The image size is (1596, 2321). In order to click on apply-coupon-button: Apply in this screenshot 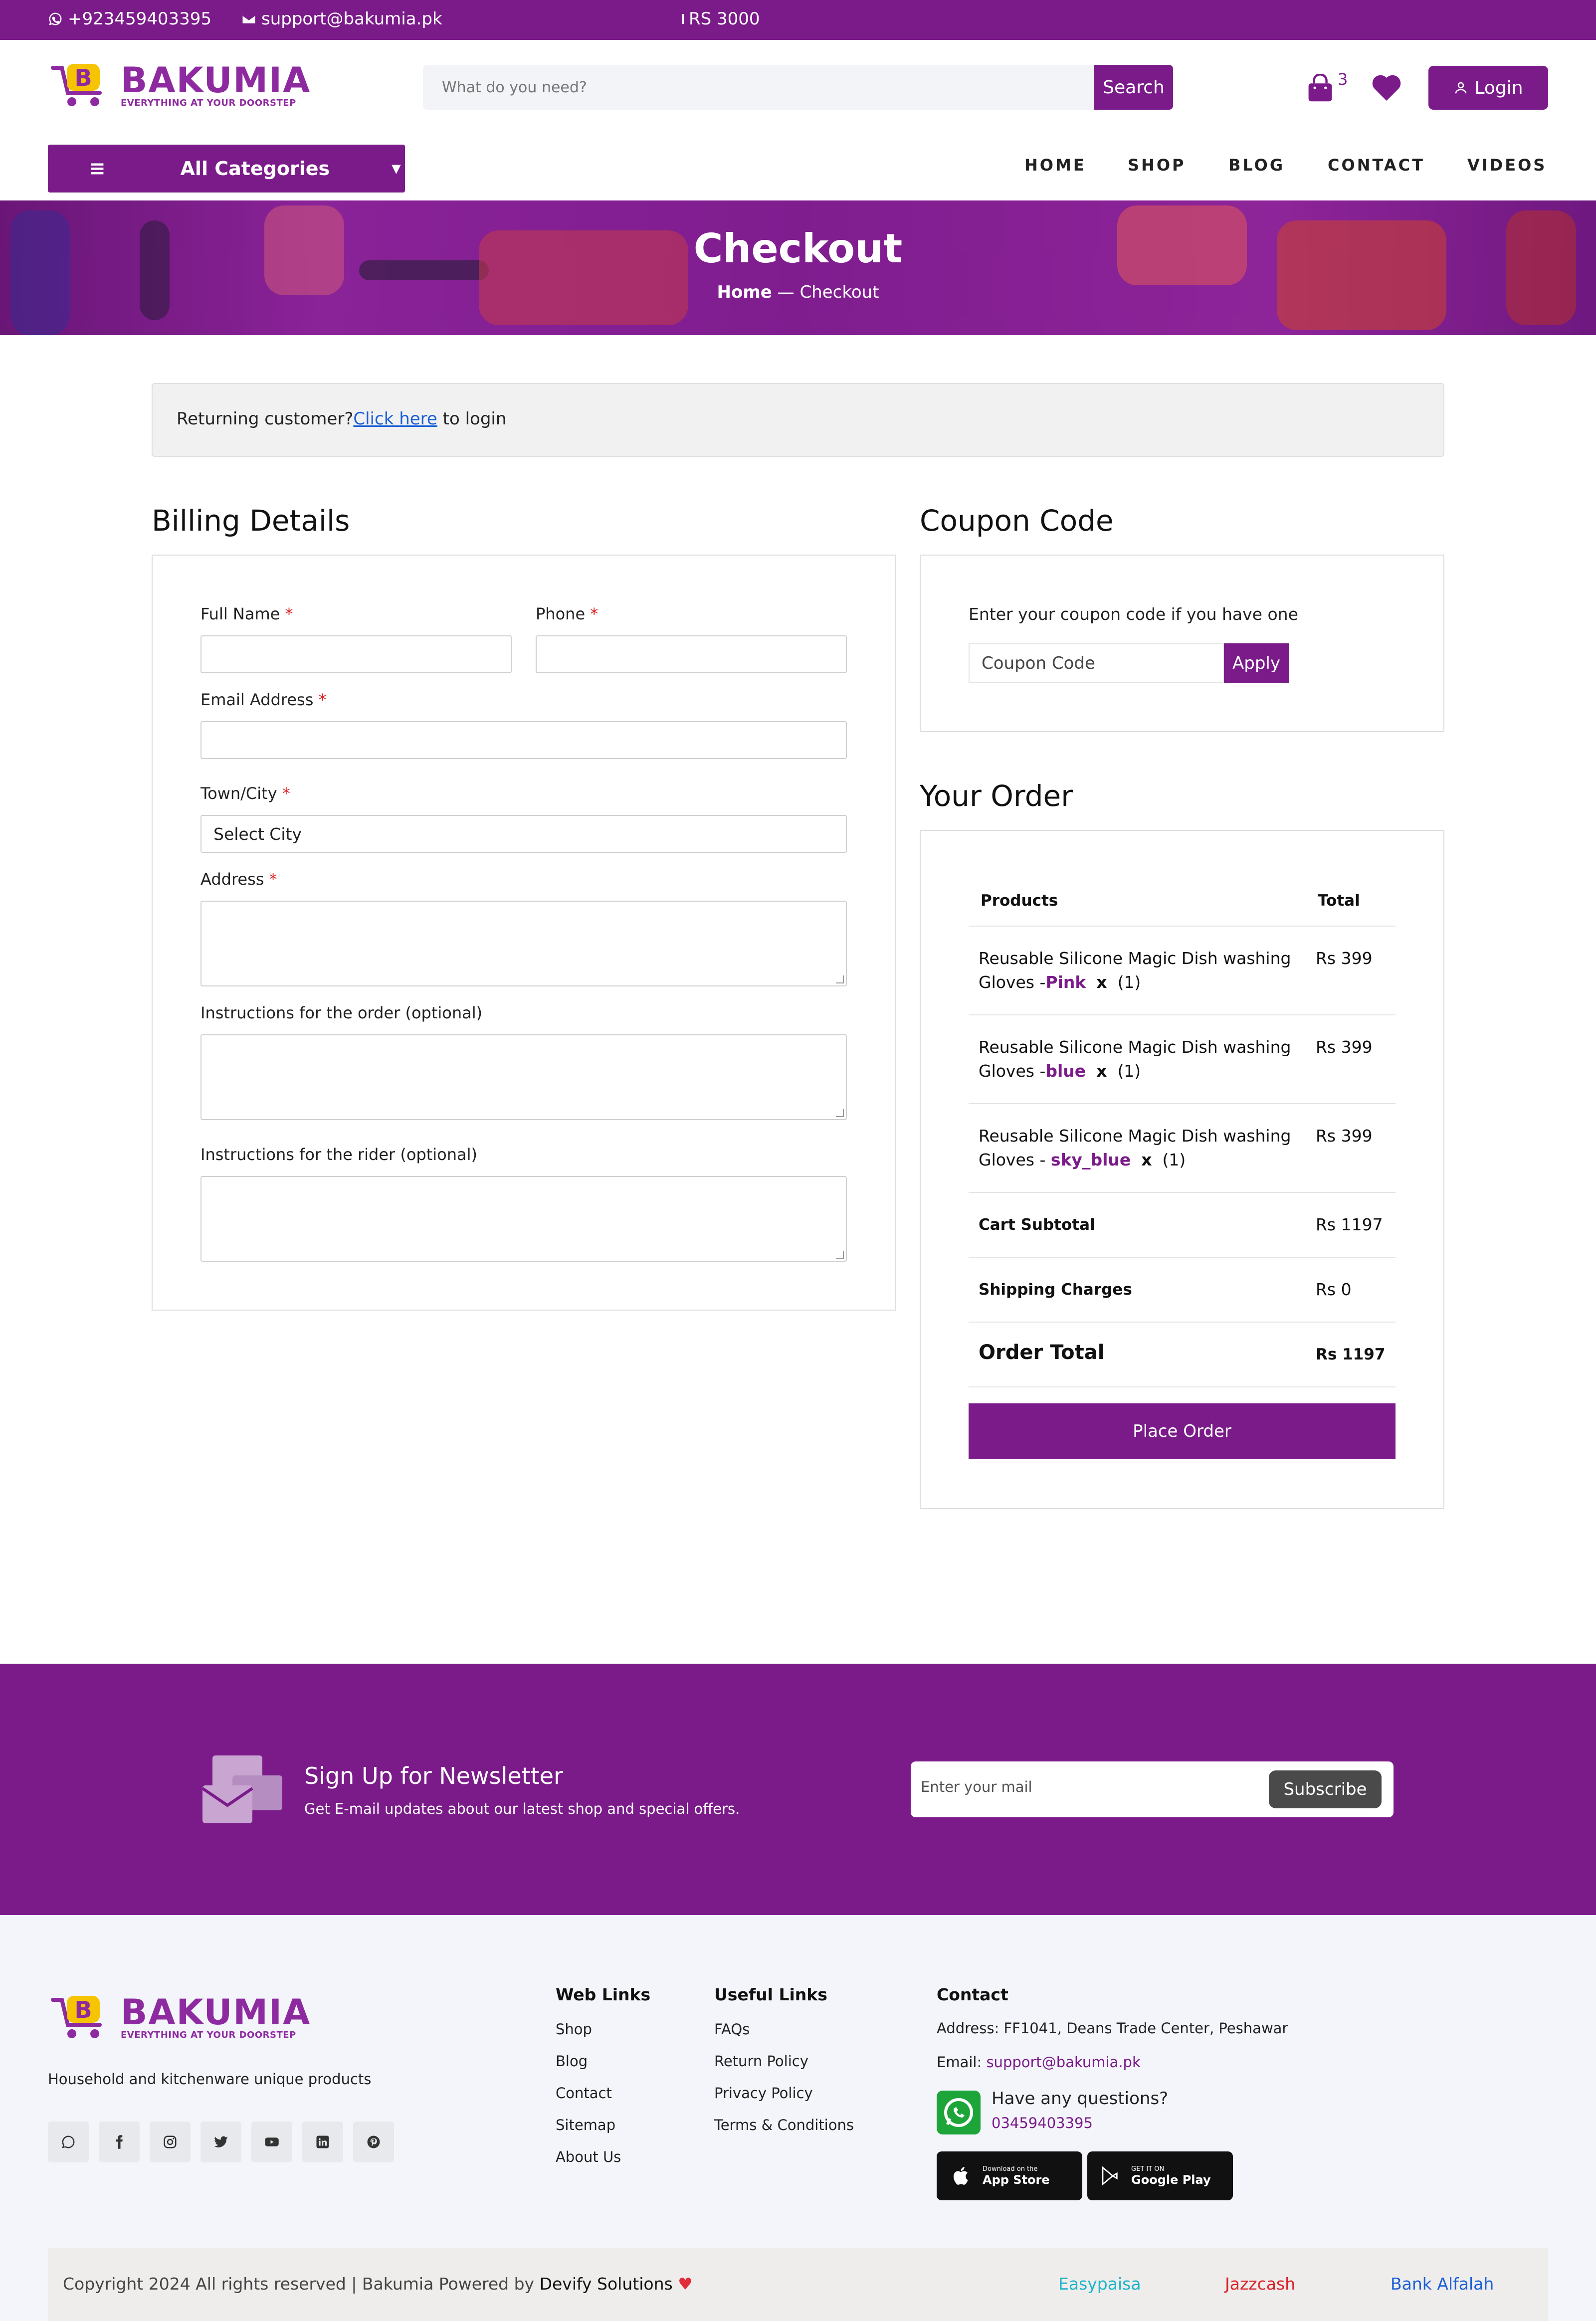, I will do `click(1256, 663)`.